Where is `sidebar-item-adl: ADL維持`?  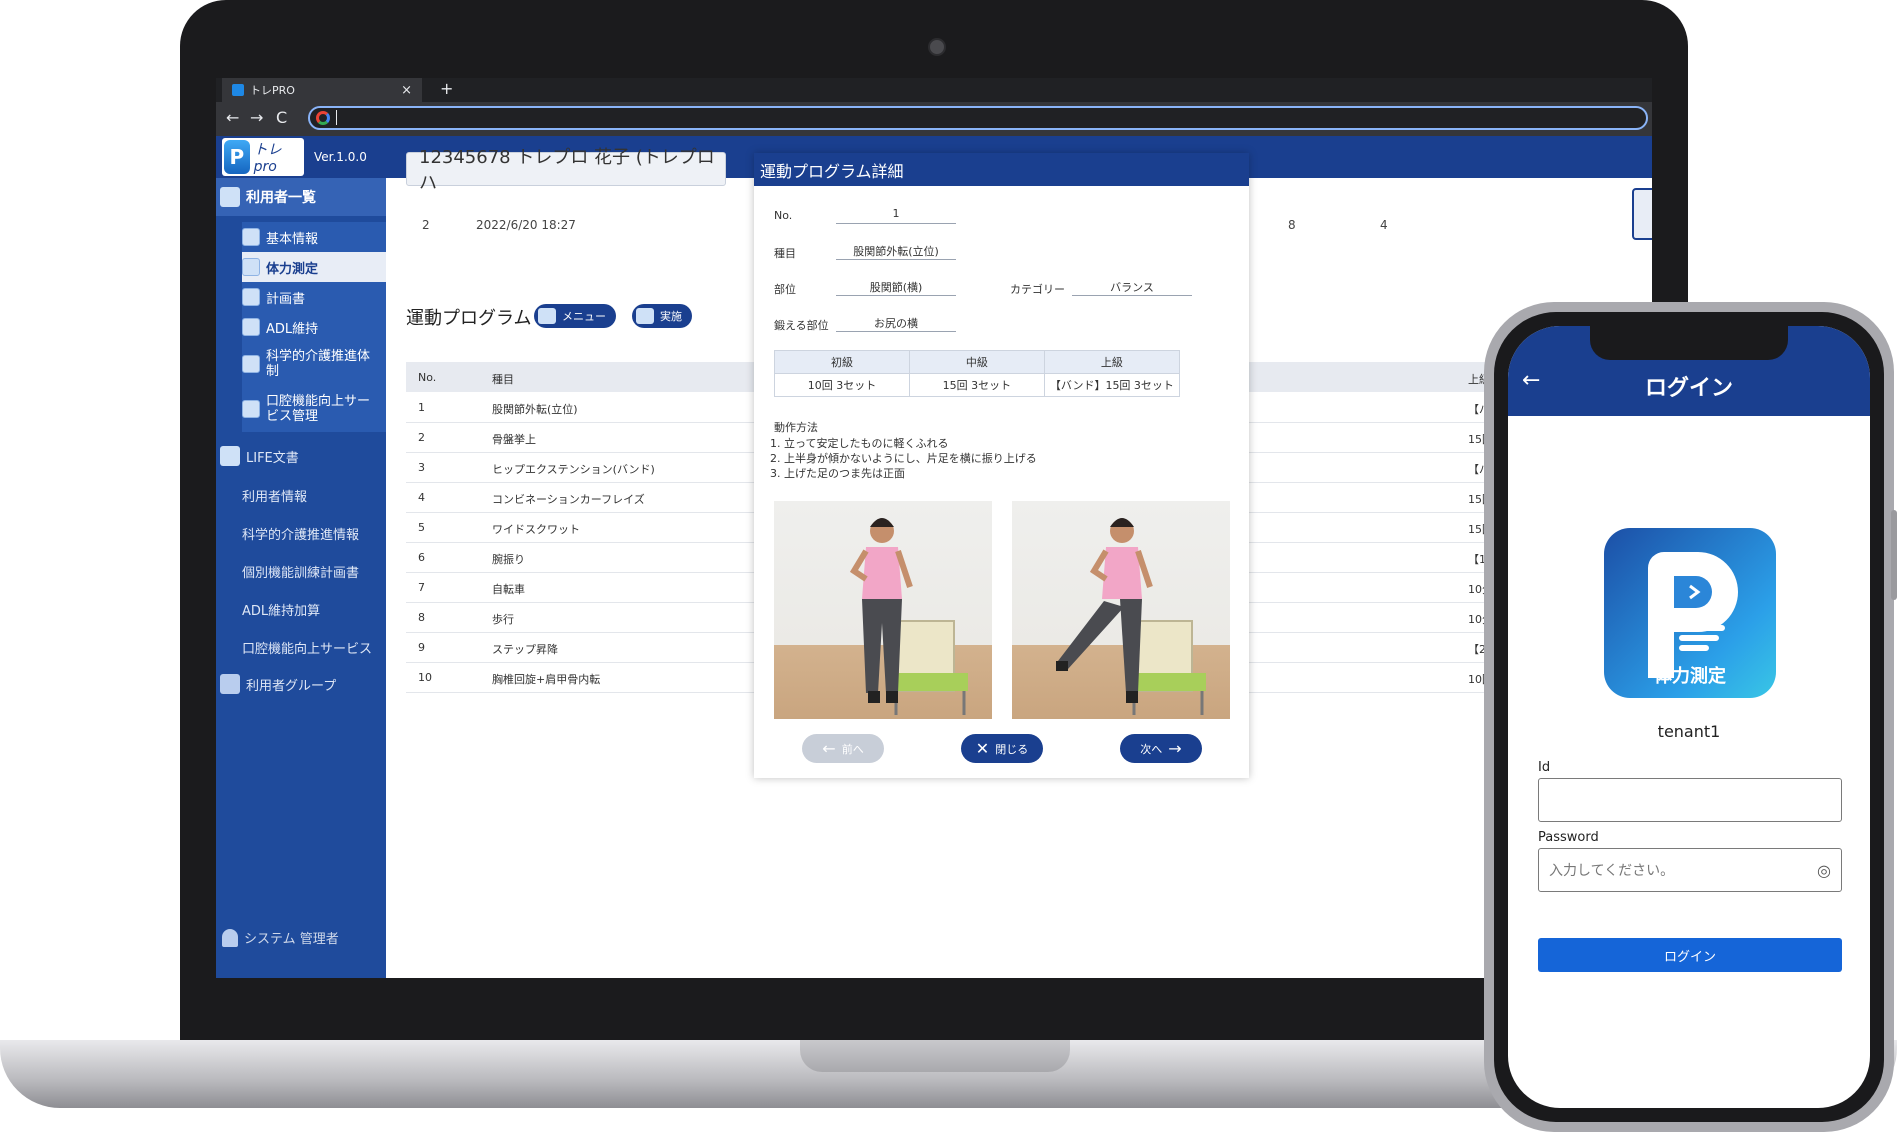 sidebar-item-adl: ADL維持 is located at coordinates (314, 327).